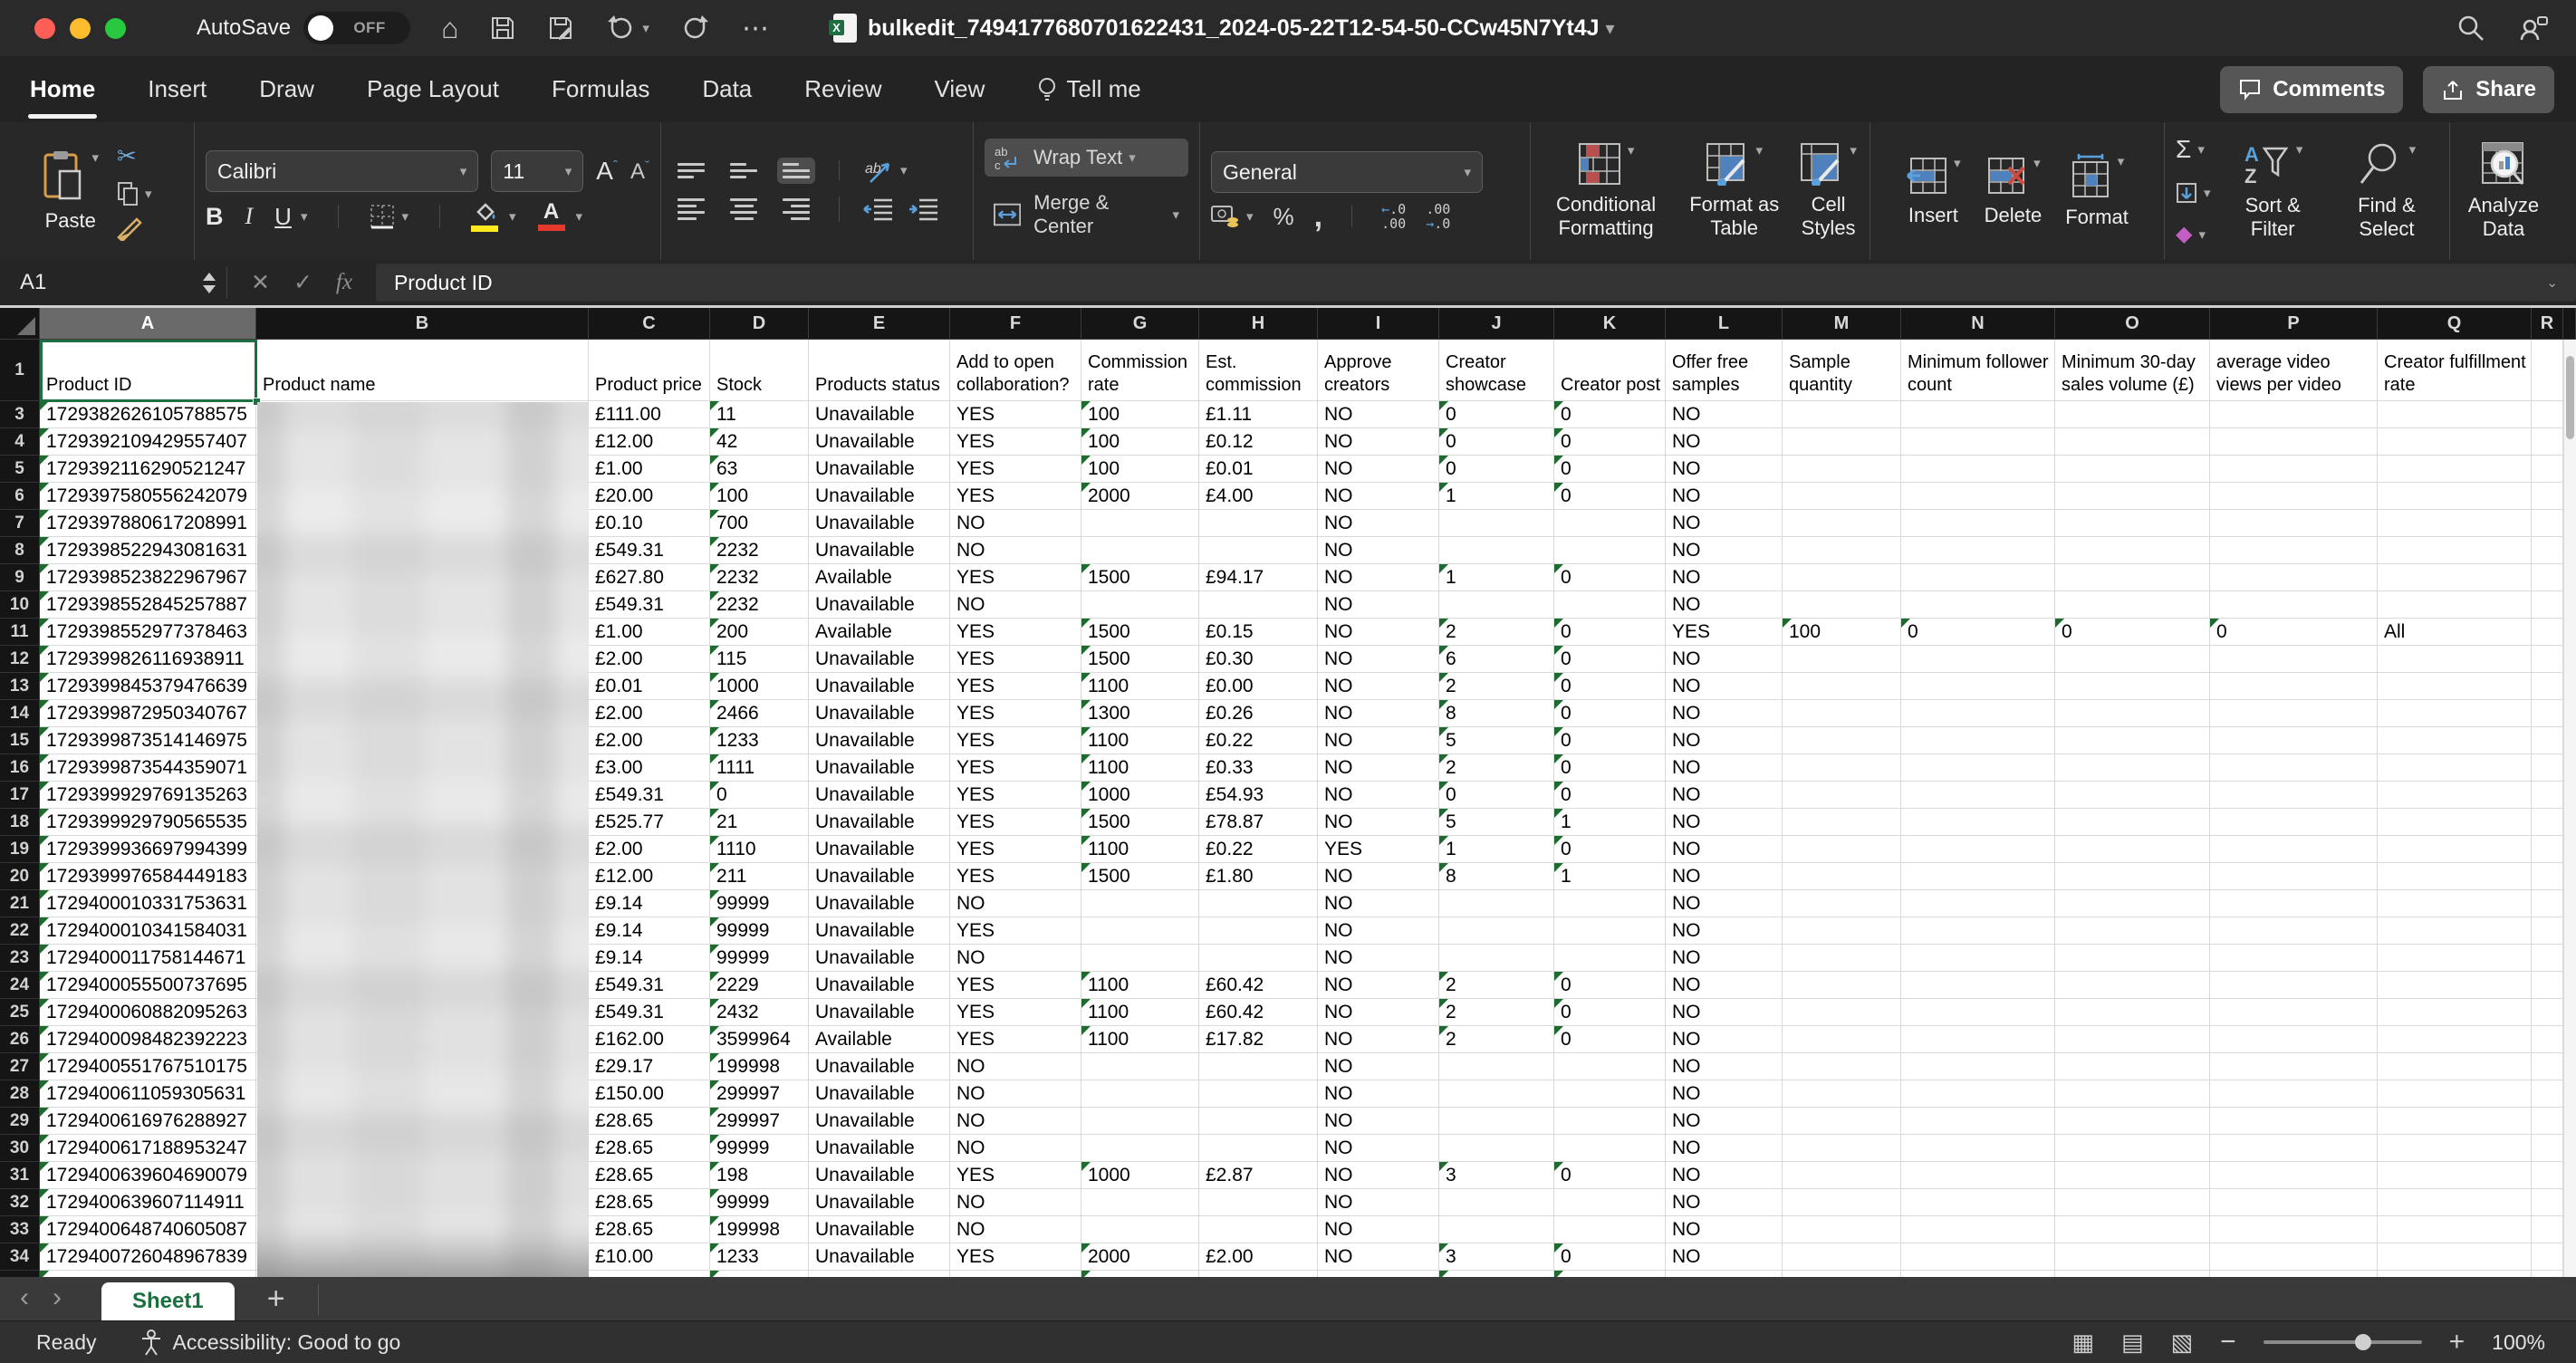 Image resolution: width=2576 pixels, height=1363 pixels. Describe the element at coordinates (148, 931) in the screenshot. I see `cell: 1729400010341584031` at that location.